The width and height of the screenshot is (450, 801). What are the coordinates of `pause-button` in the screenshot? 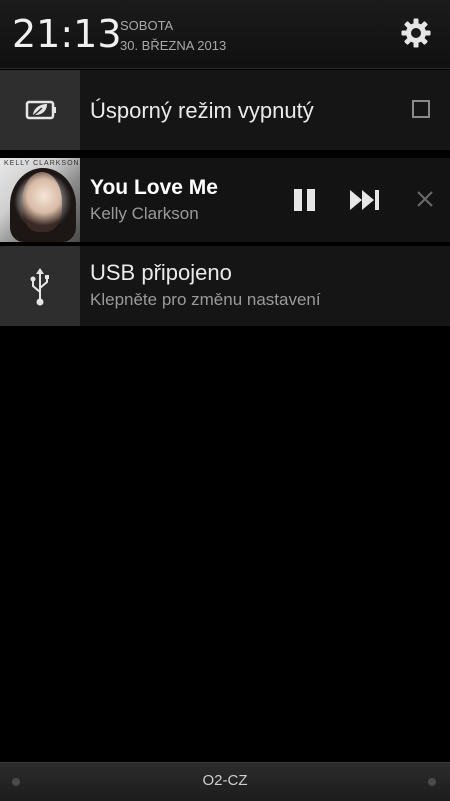 It's located at (305, 200).